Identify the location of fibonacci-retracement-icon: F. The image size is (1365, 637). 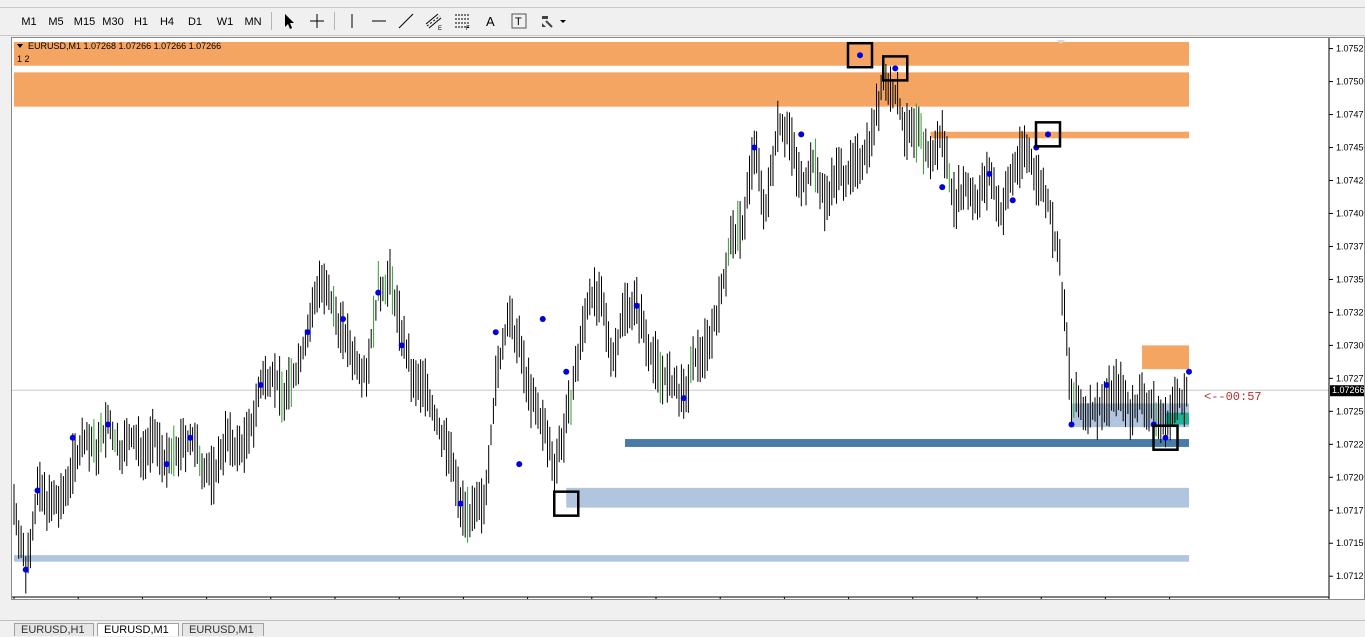
(462, 21).